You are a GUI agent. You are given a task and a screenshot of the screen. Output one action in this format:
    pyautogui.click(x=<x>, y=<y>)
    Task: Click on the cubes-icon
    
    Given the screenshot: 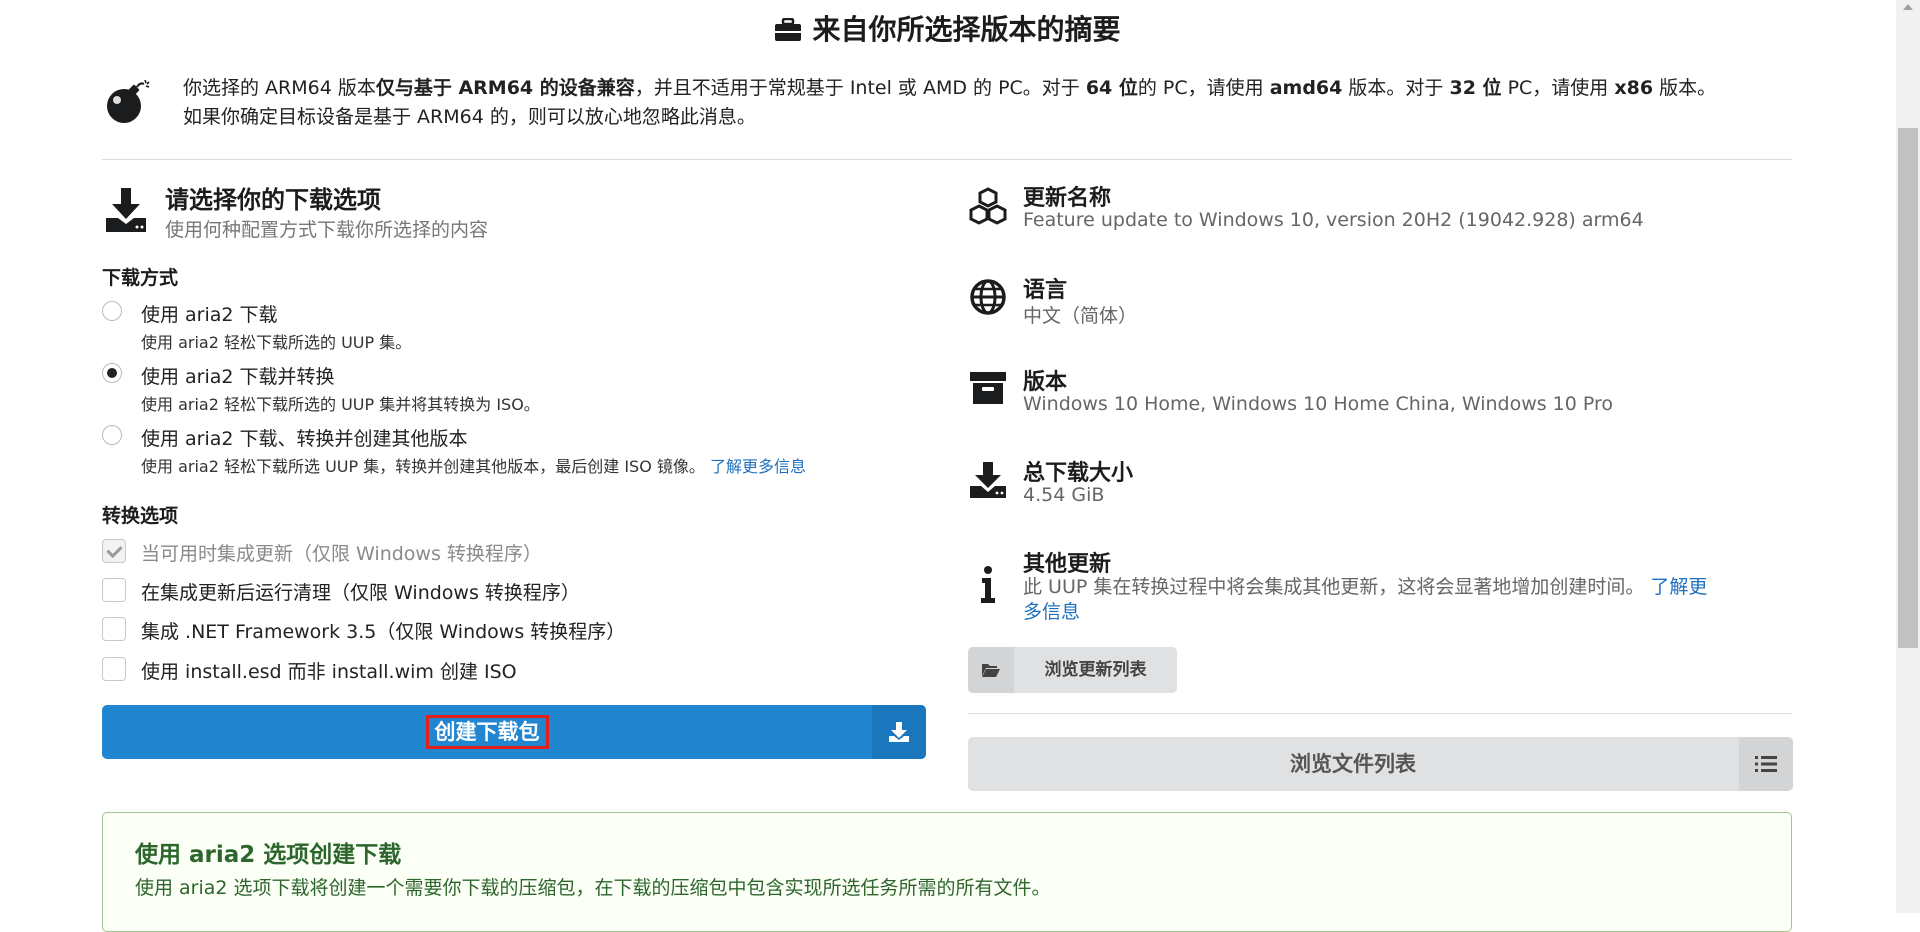 What is the action you would take?
    pyautogui.click(x=988, y=206)
    